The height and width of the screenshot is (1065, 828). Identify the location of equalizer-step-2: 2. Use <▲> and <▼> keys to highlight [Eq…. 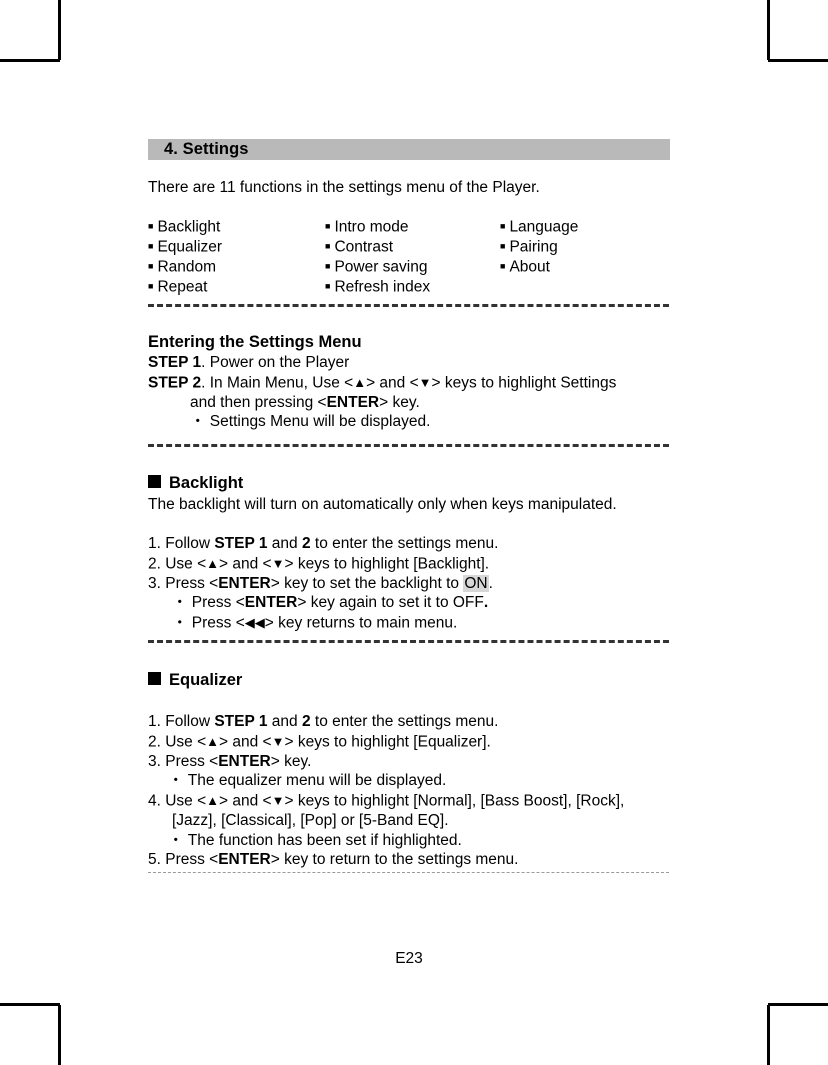
(386, 742).